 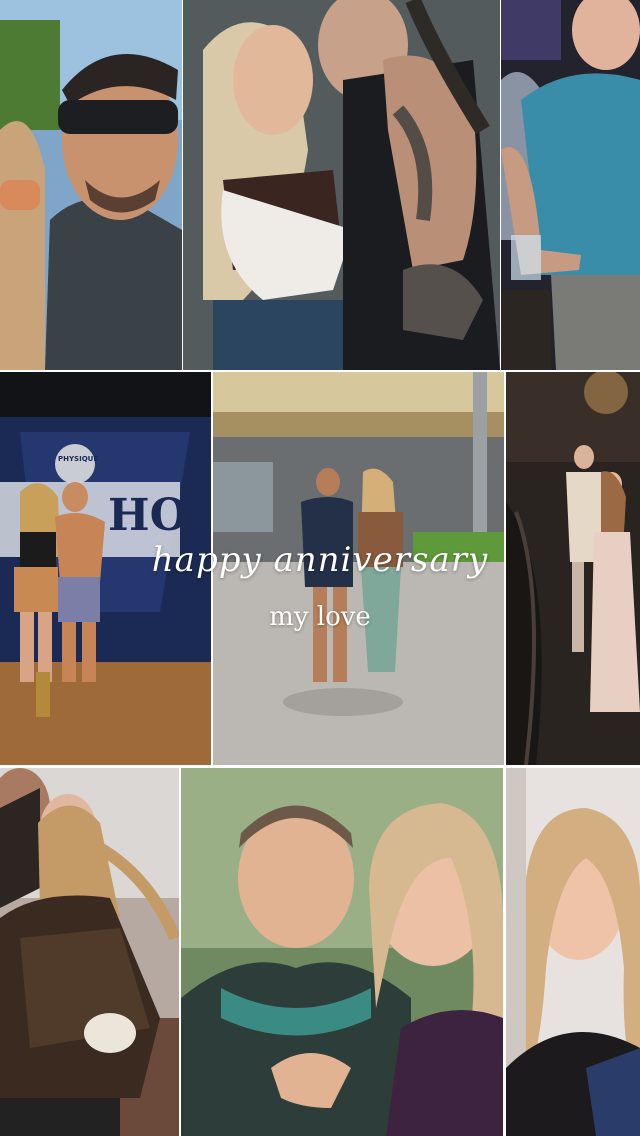 What do you see at coordinates (573, 952) in the screenshot?
I see `photo-woman-smiling` at bounding box center [573, 952].